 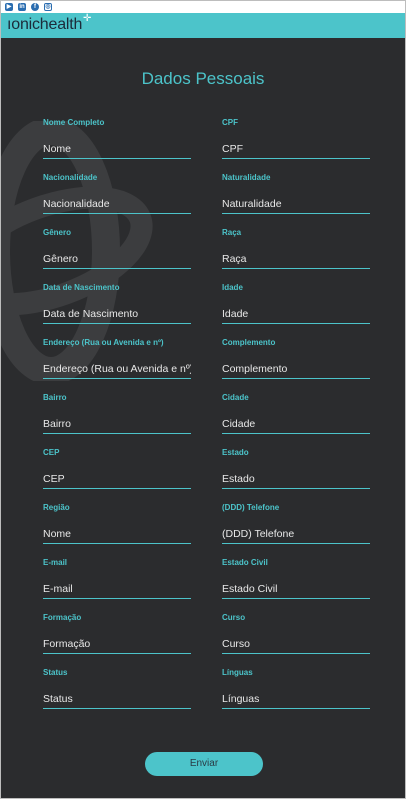 I want to click on field-label: (DDD) Telefone, so click(x=251, y=507).